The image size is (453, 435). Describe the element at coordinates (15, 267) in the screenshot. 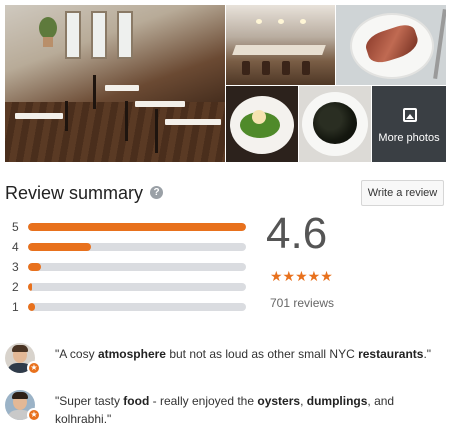

I see `rating-label: 3` at that location.